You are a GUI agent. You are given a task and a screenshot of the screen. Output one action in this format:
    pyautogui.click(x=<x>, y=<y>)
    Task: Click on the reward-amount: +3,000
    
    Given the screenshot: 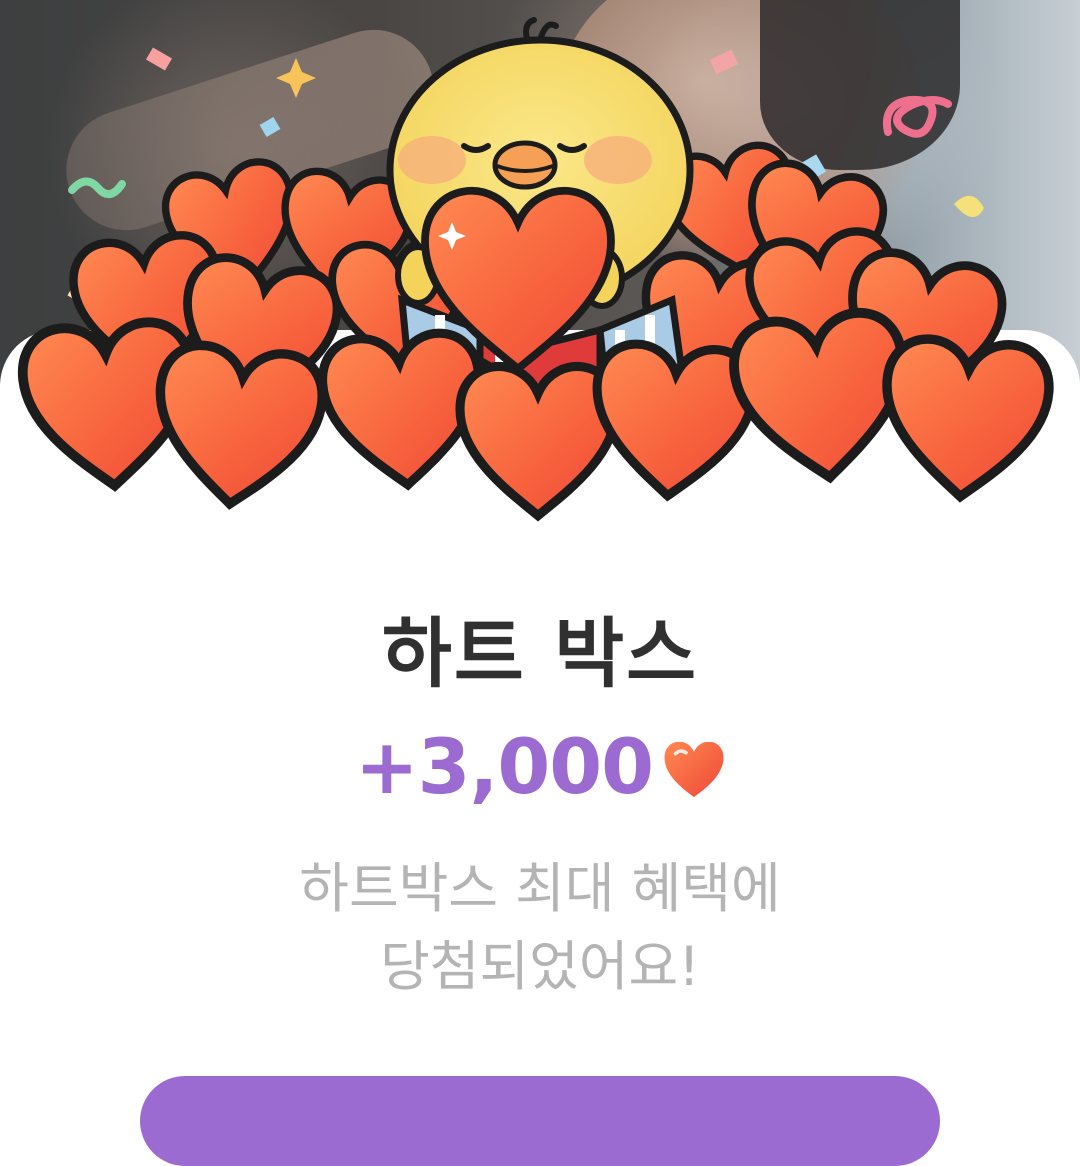 What is the action you would take?
    pyautogui.click(x=504, y=766)
    